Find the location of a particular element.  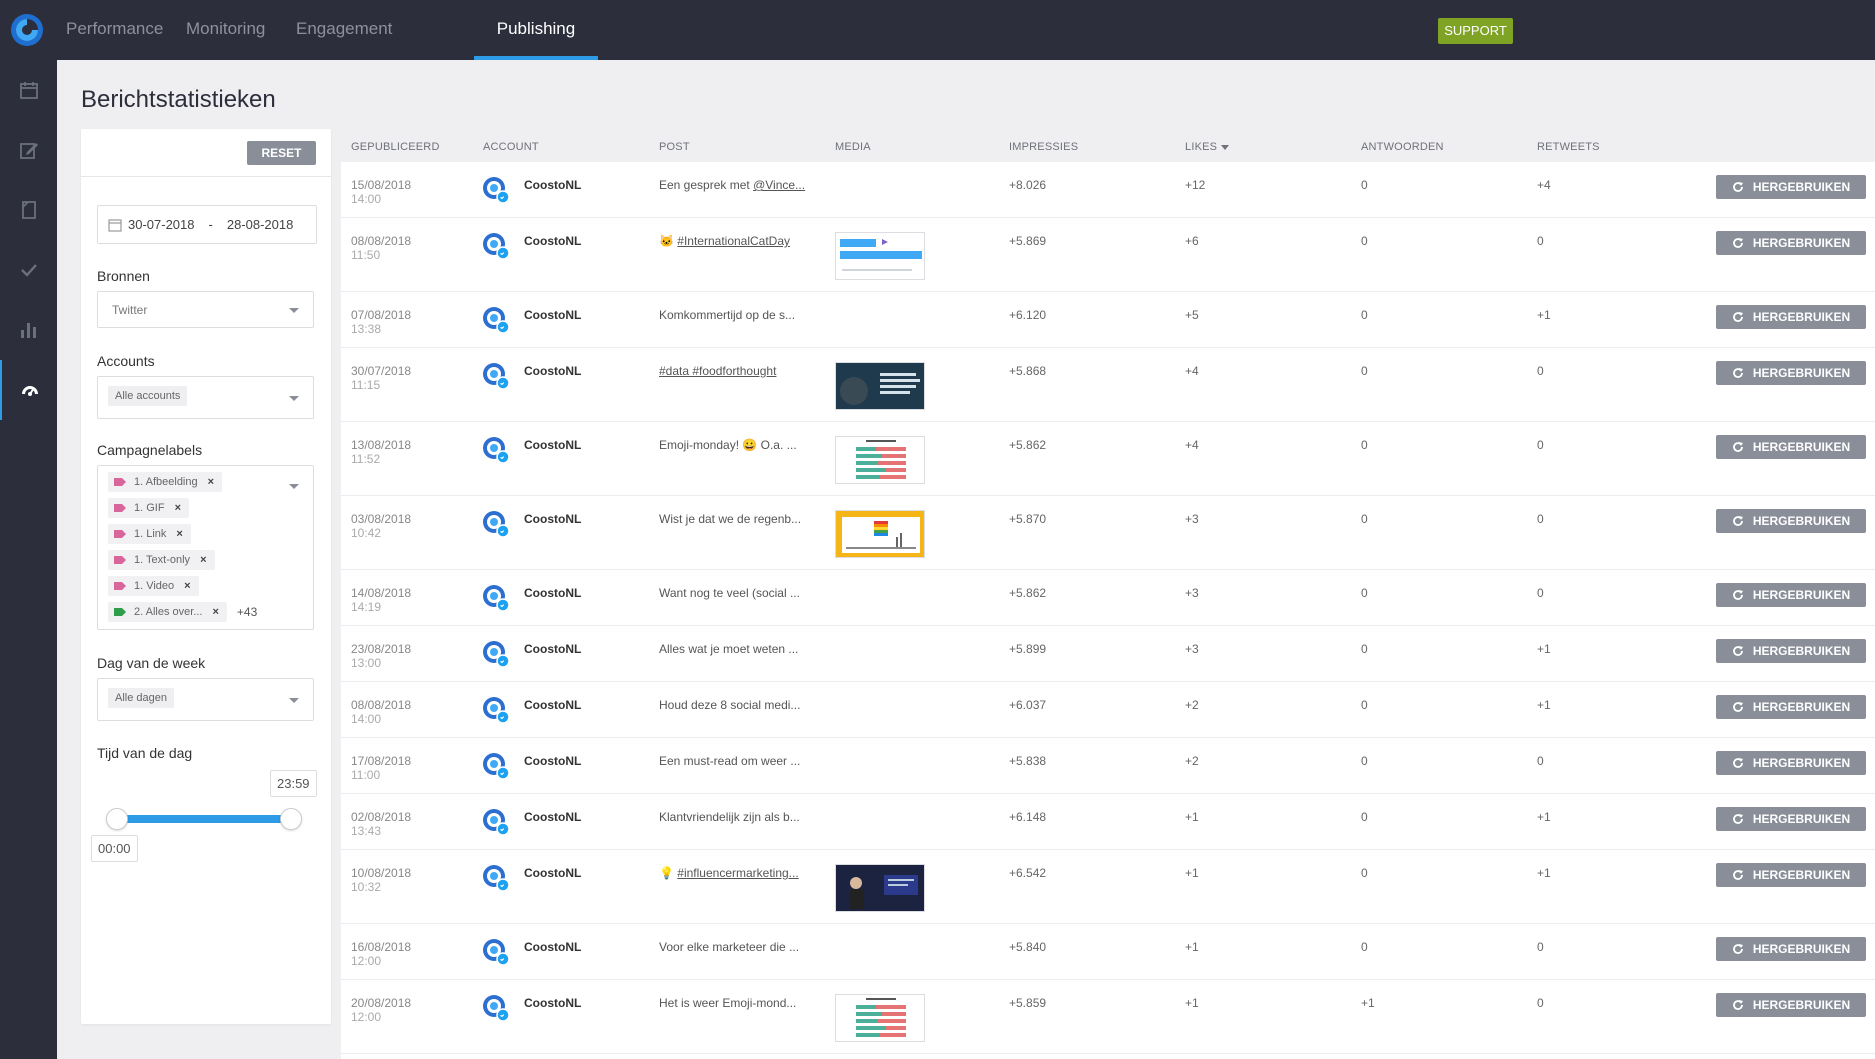

tab-monitoring: Monitoring is located at coordinates (225, 30).